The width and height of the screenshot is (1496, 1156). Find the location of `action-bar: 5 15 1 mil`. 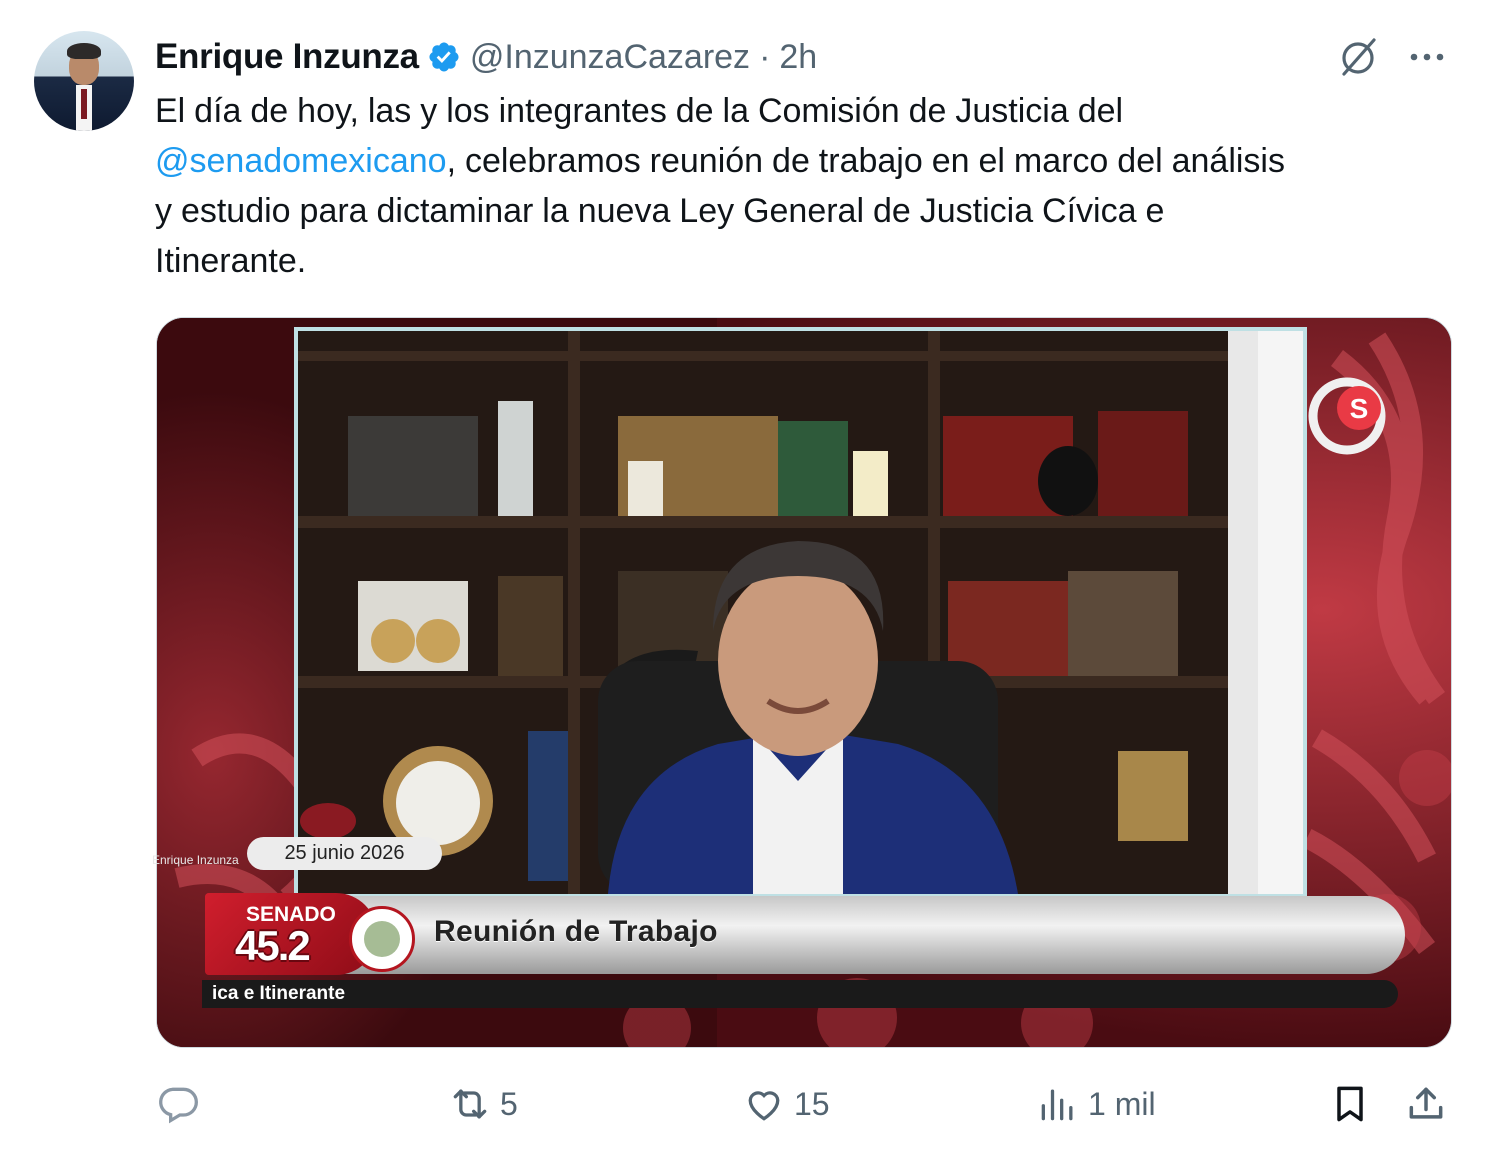

action-bar: 5 15 1 mil is located at coordinates (748, 1105).